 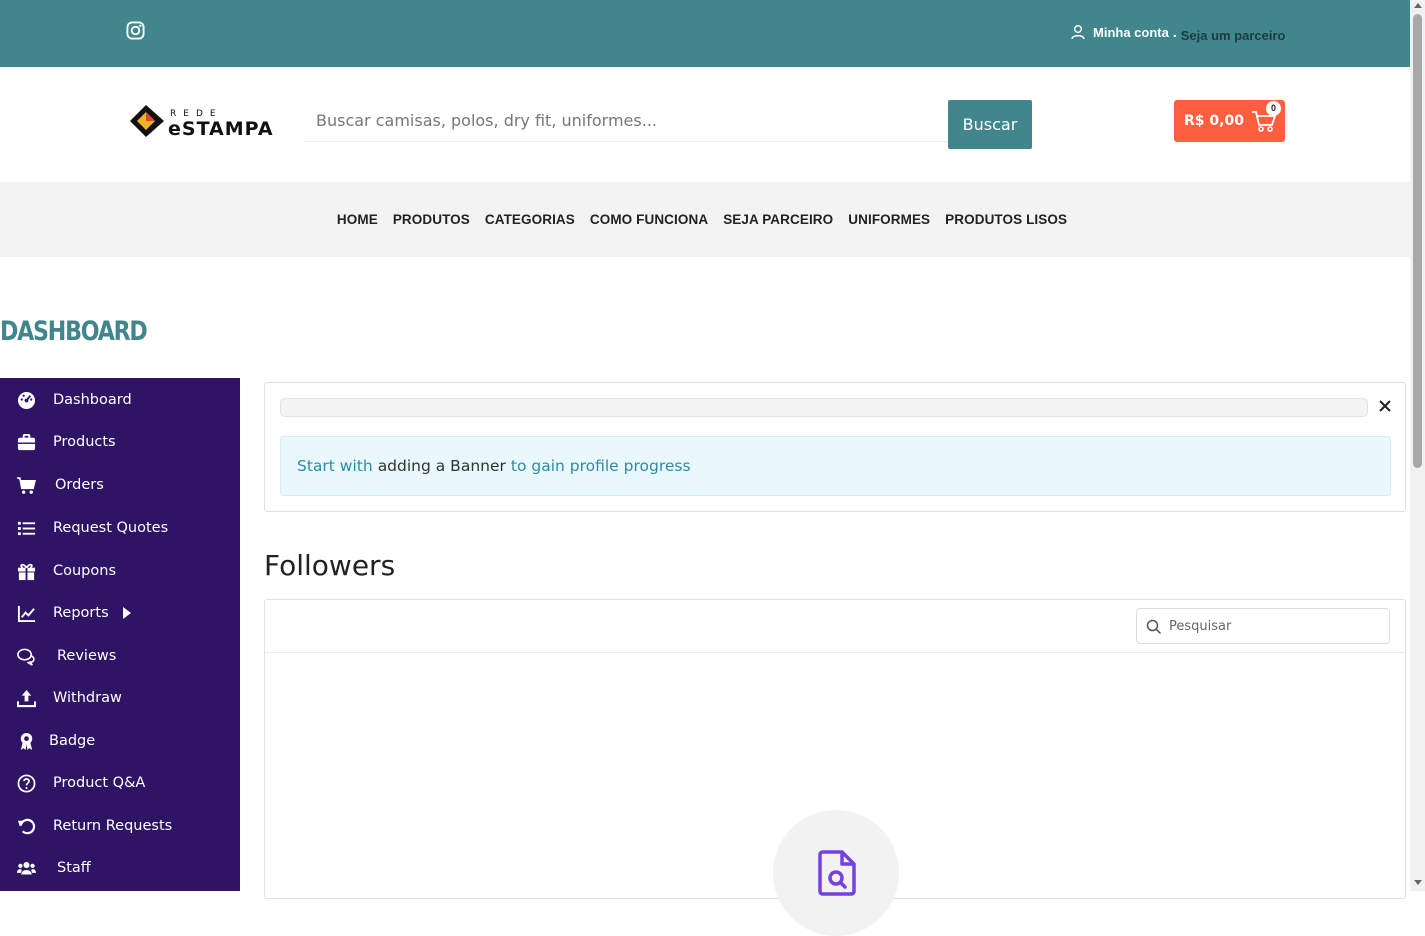 I want to click on followers-search, so click(x=1263, y=626).